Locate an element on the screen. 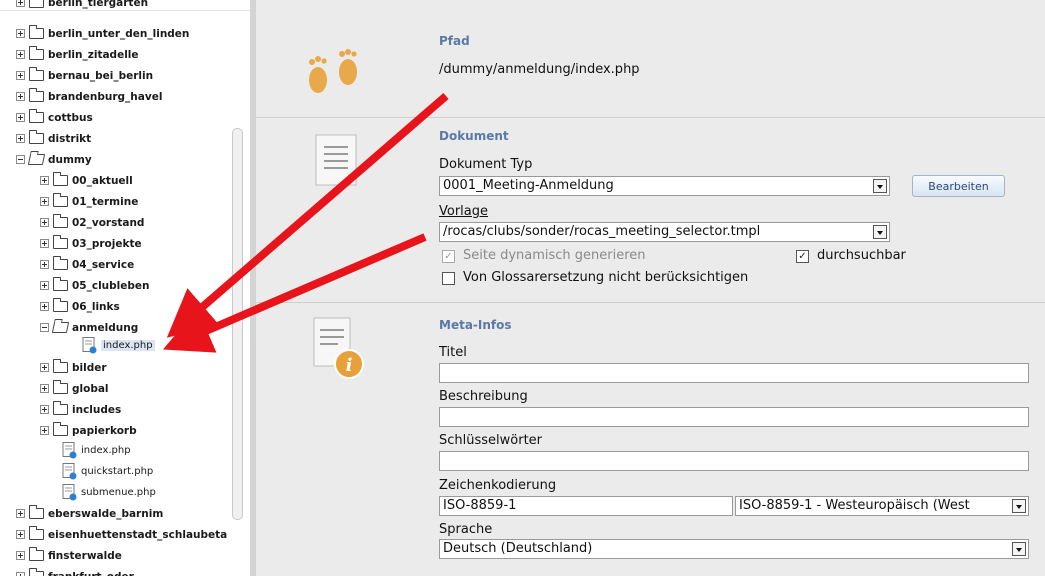 The height and width of the screenshot is (576, 1045). tree-item-05-clubleben: 05_clubleben is located at coordinates (95, 285).